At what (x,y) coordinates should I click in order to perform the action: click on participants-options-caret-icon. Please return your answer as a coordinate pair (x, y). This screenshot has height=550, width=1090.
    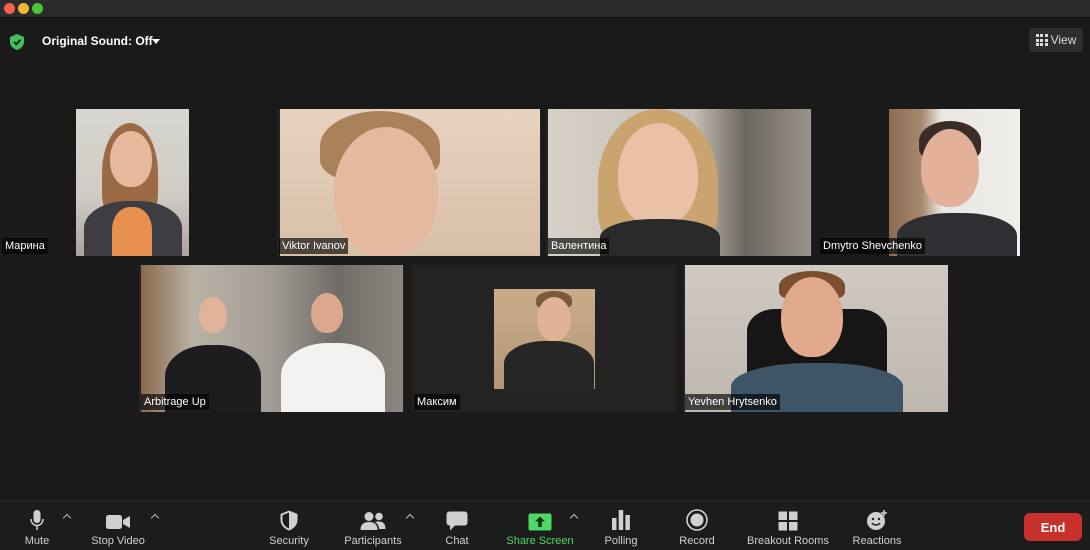
    Looking at the image, I should click on (410, 518).